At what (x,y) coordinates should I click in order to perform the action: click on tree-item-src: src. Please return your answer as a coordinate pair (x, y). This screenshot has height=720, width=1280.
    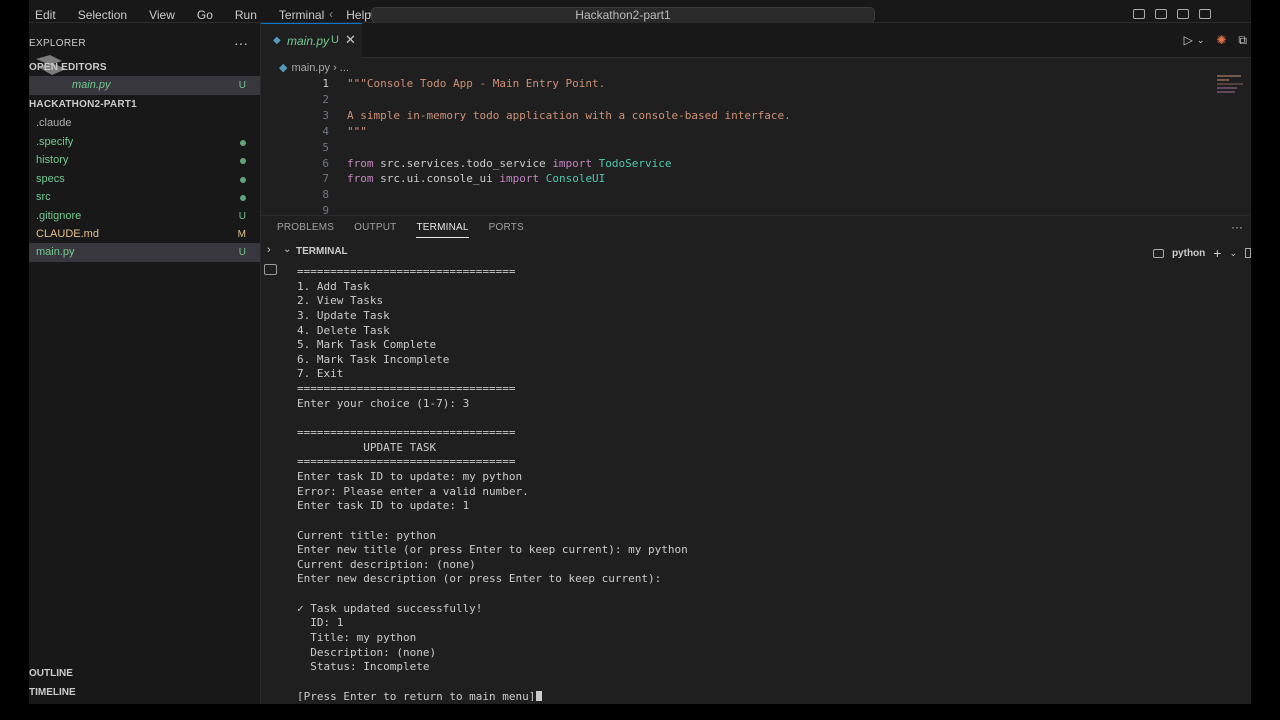
    Looking at the image, I should click on (144, 197).